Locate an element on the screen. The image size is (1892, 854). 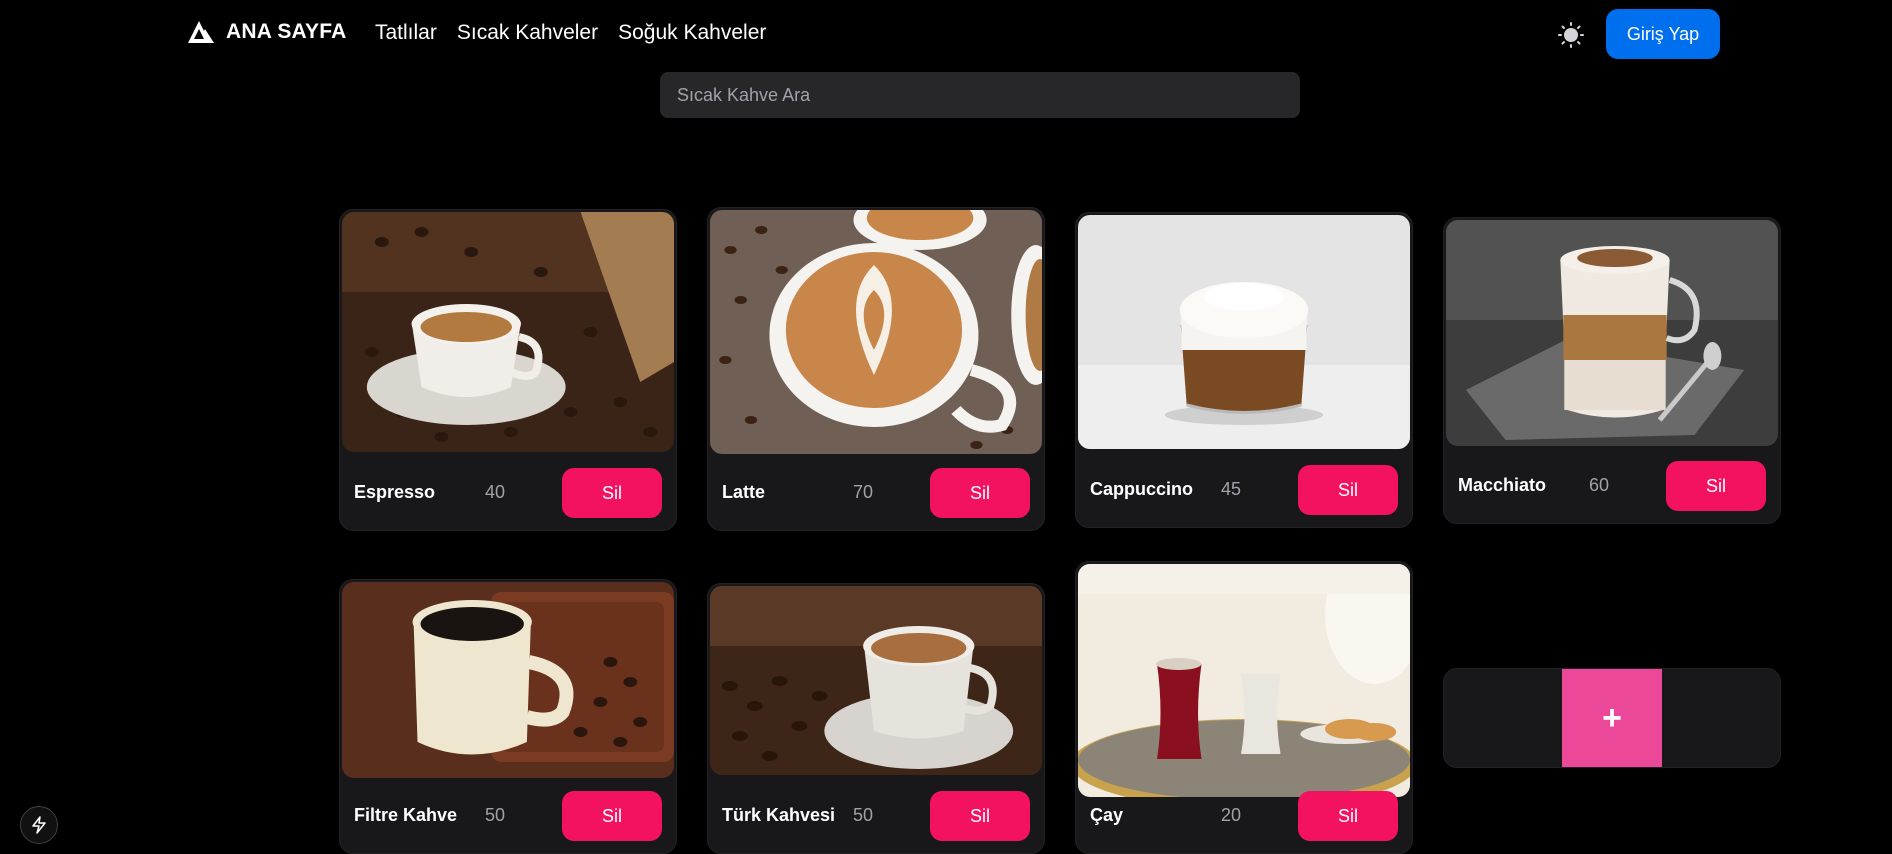
login-button: Giriş Yap is located at coordinates (1663, 34).